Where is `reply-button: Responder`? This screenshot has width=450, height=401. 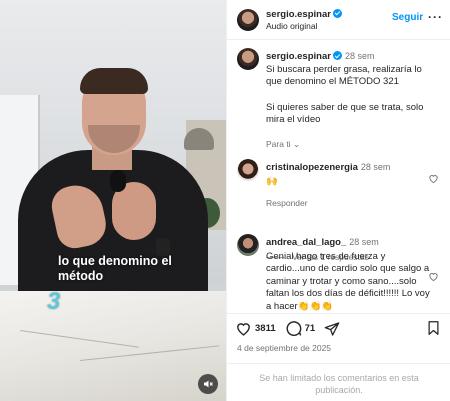 reply-button: Responder is located at coordinates (351, 203).